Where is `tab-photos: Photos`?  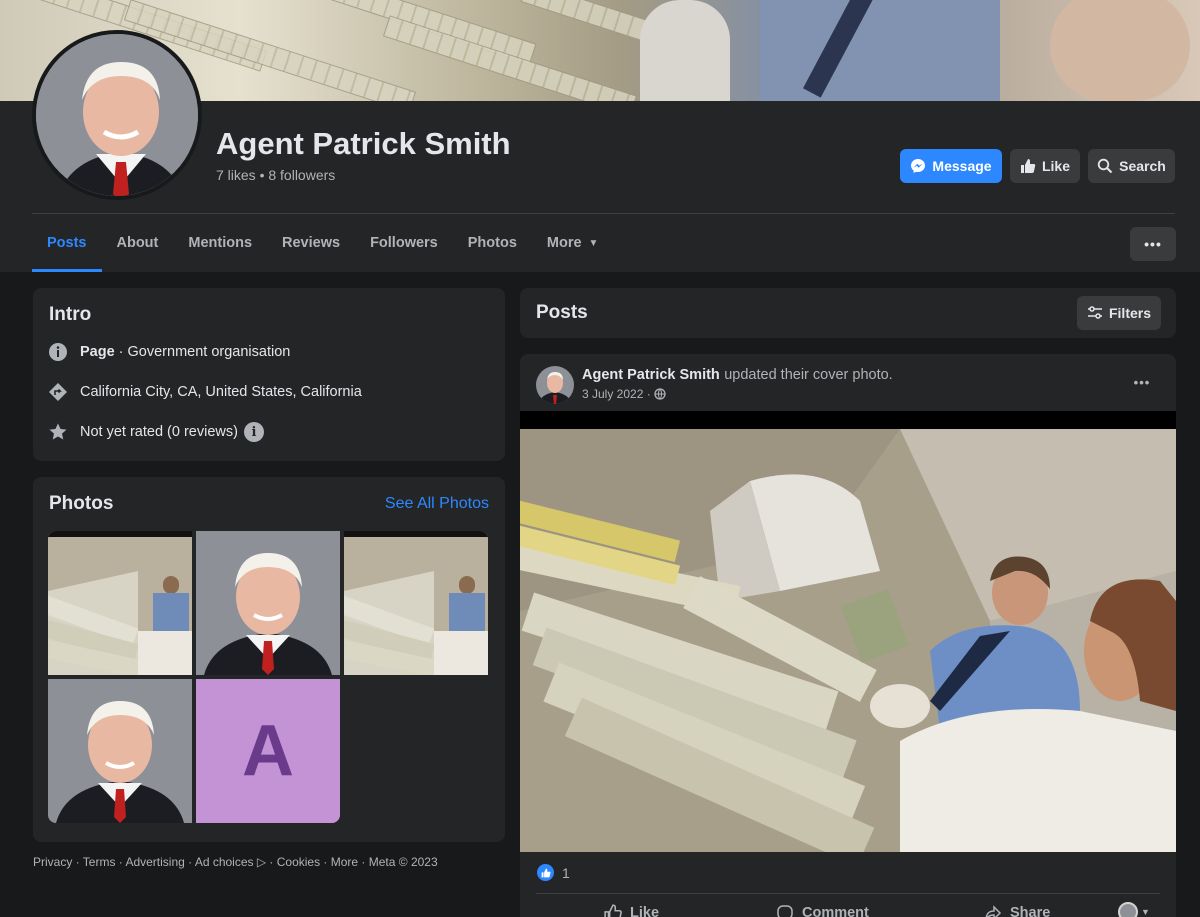
tab-photos: Photos is located at coordinates (492, 243).